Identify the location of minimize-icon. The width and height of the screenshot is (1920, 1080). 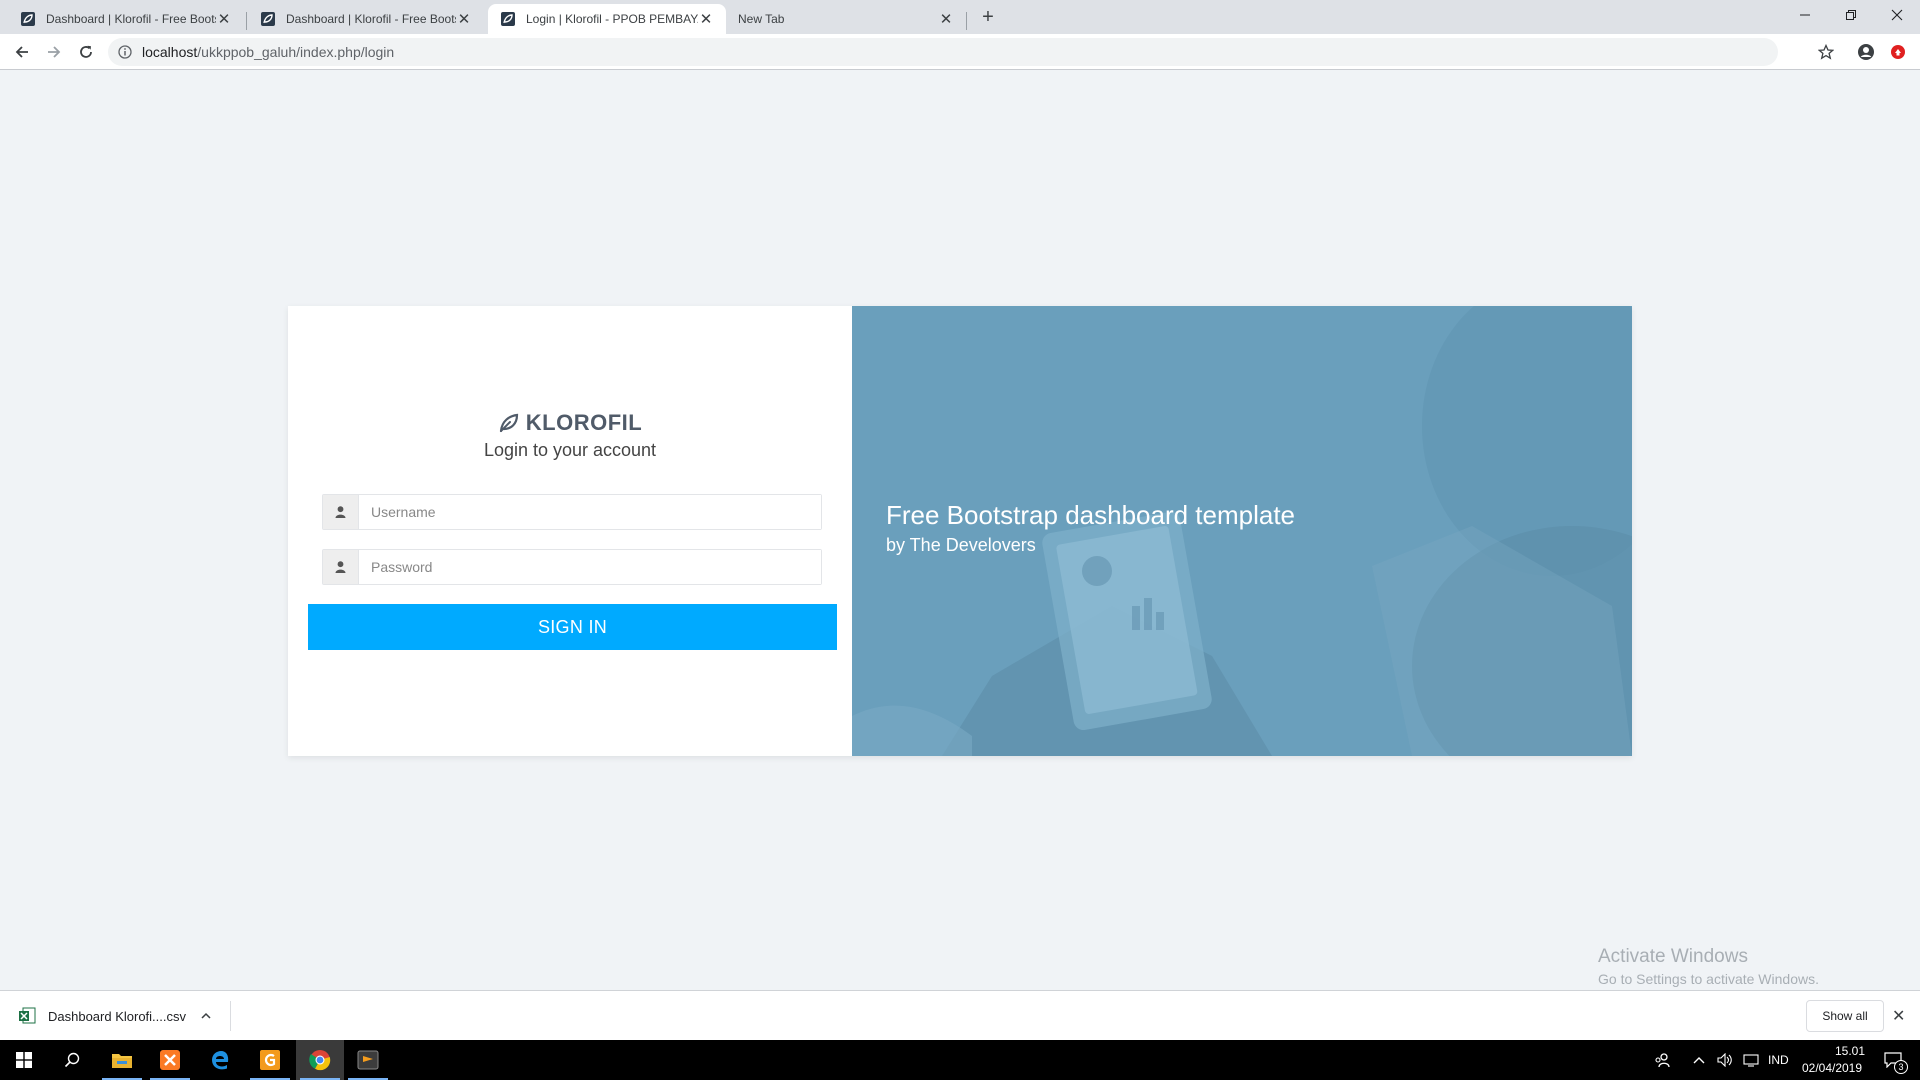
(1805, 15).